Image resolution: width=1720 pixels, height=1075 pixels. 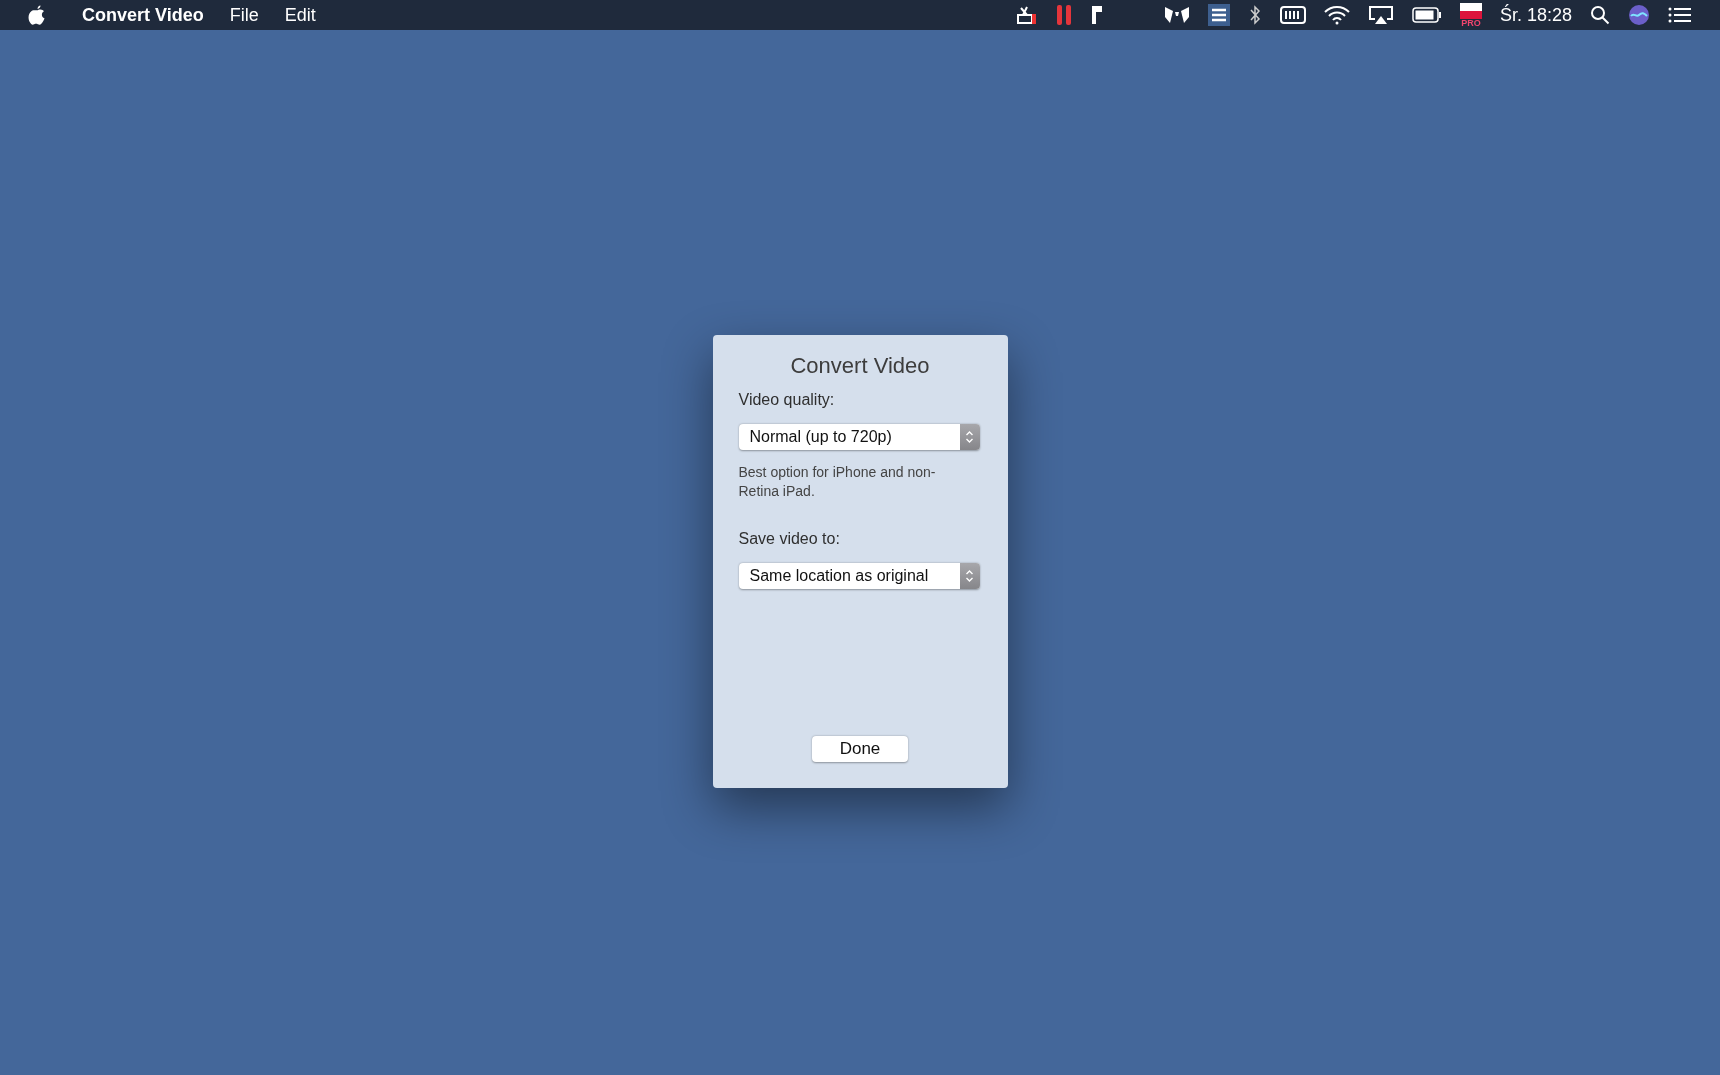 What do you see at coordinates (244, 15) in the screenshot?
I see `menu-item: File` at bounding box center [244, 15].